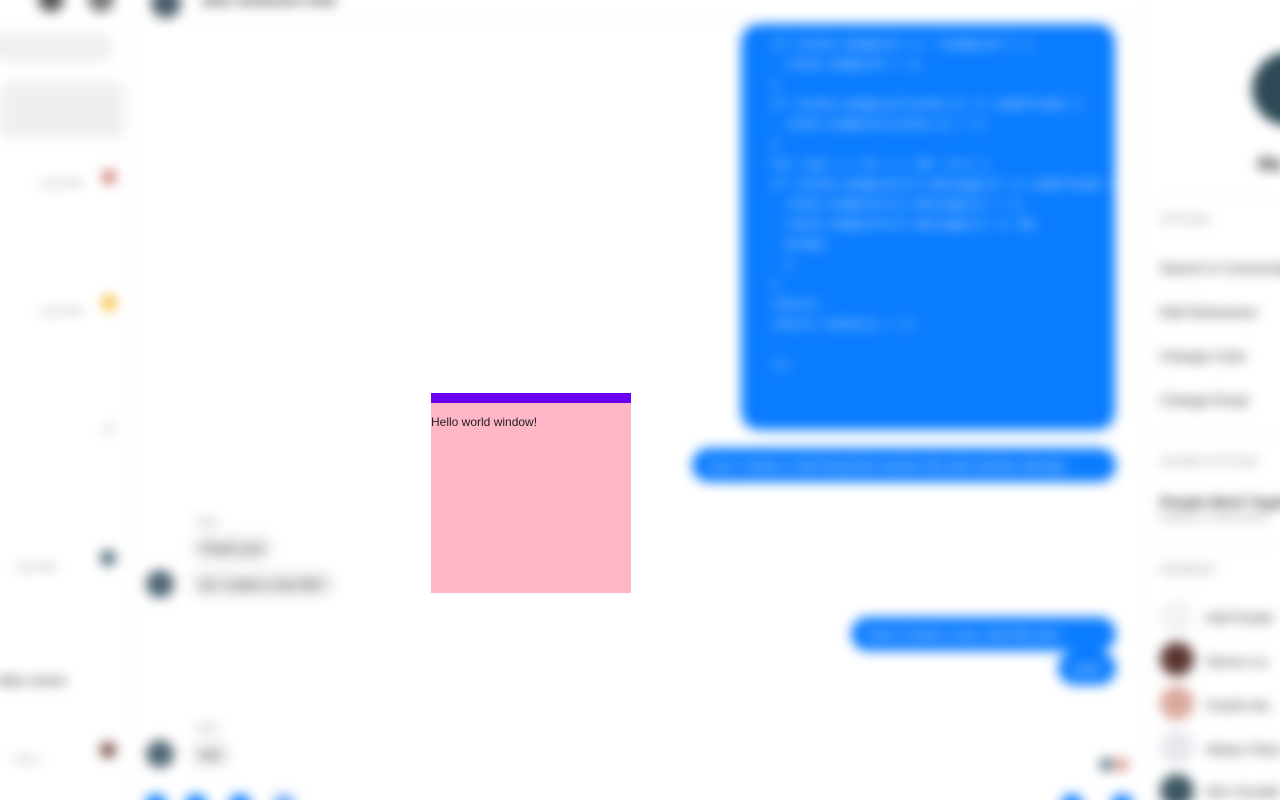  What do you see at coordinates (1203, 356) in the screenshot?
I see `option-change-color: Change Color` at bounding box center [1203, 356].